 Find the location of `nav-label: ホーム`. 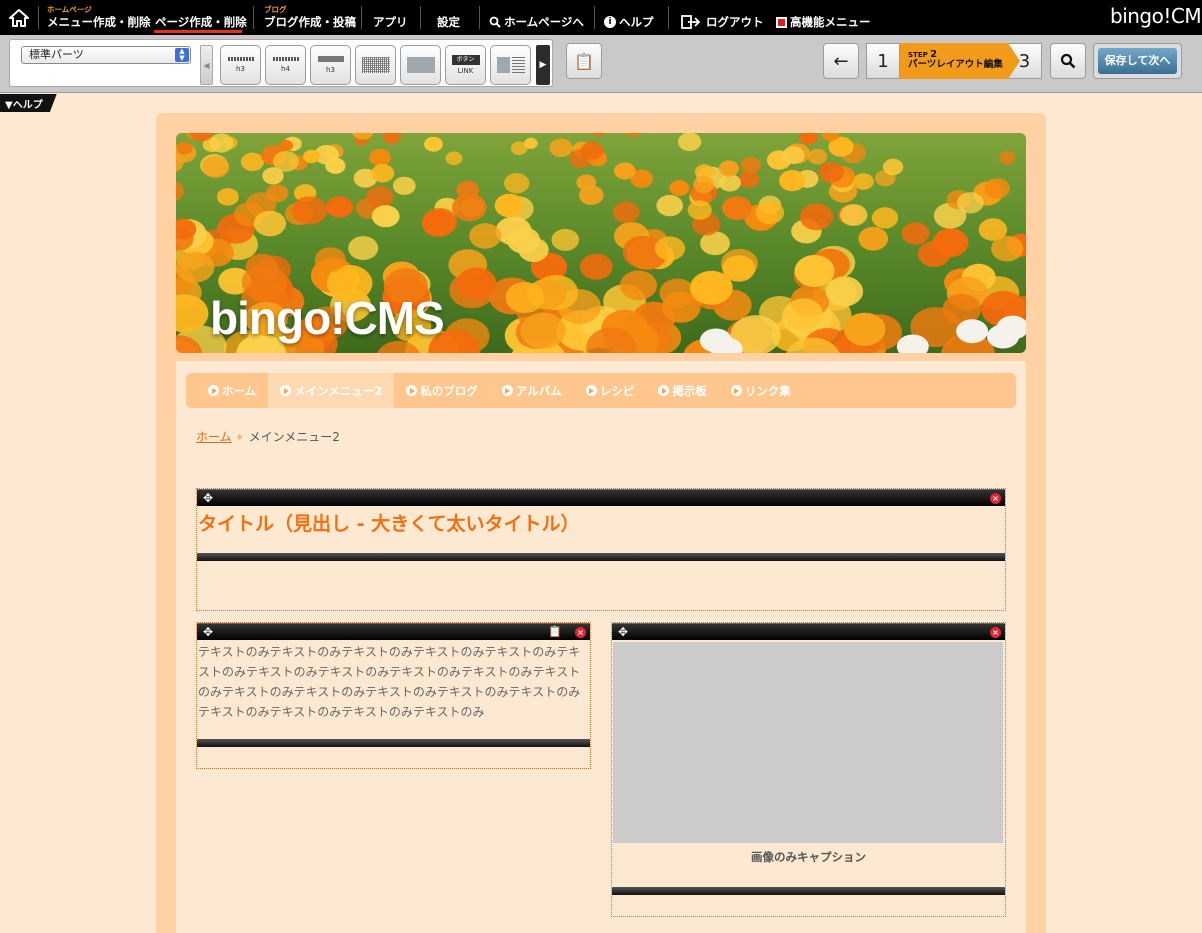

nav-label: ホーム is located at coordinates (239, 390).